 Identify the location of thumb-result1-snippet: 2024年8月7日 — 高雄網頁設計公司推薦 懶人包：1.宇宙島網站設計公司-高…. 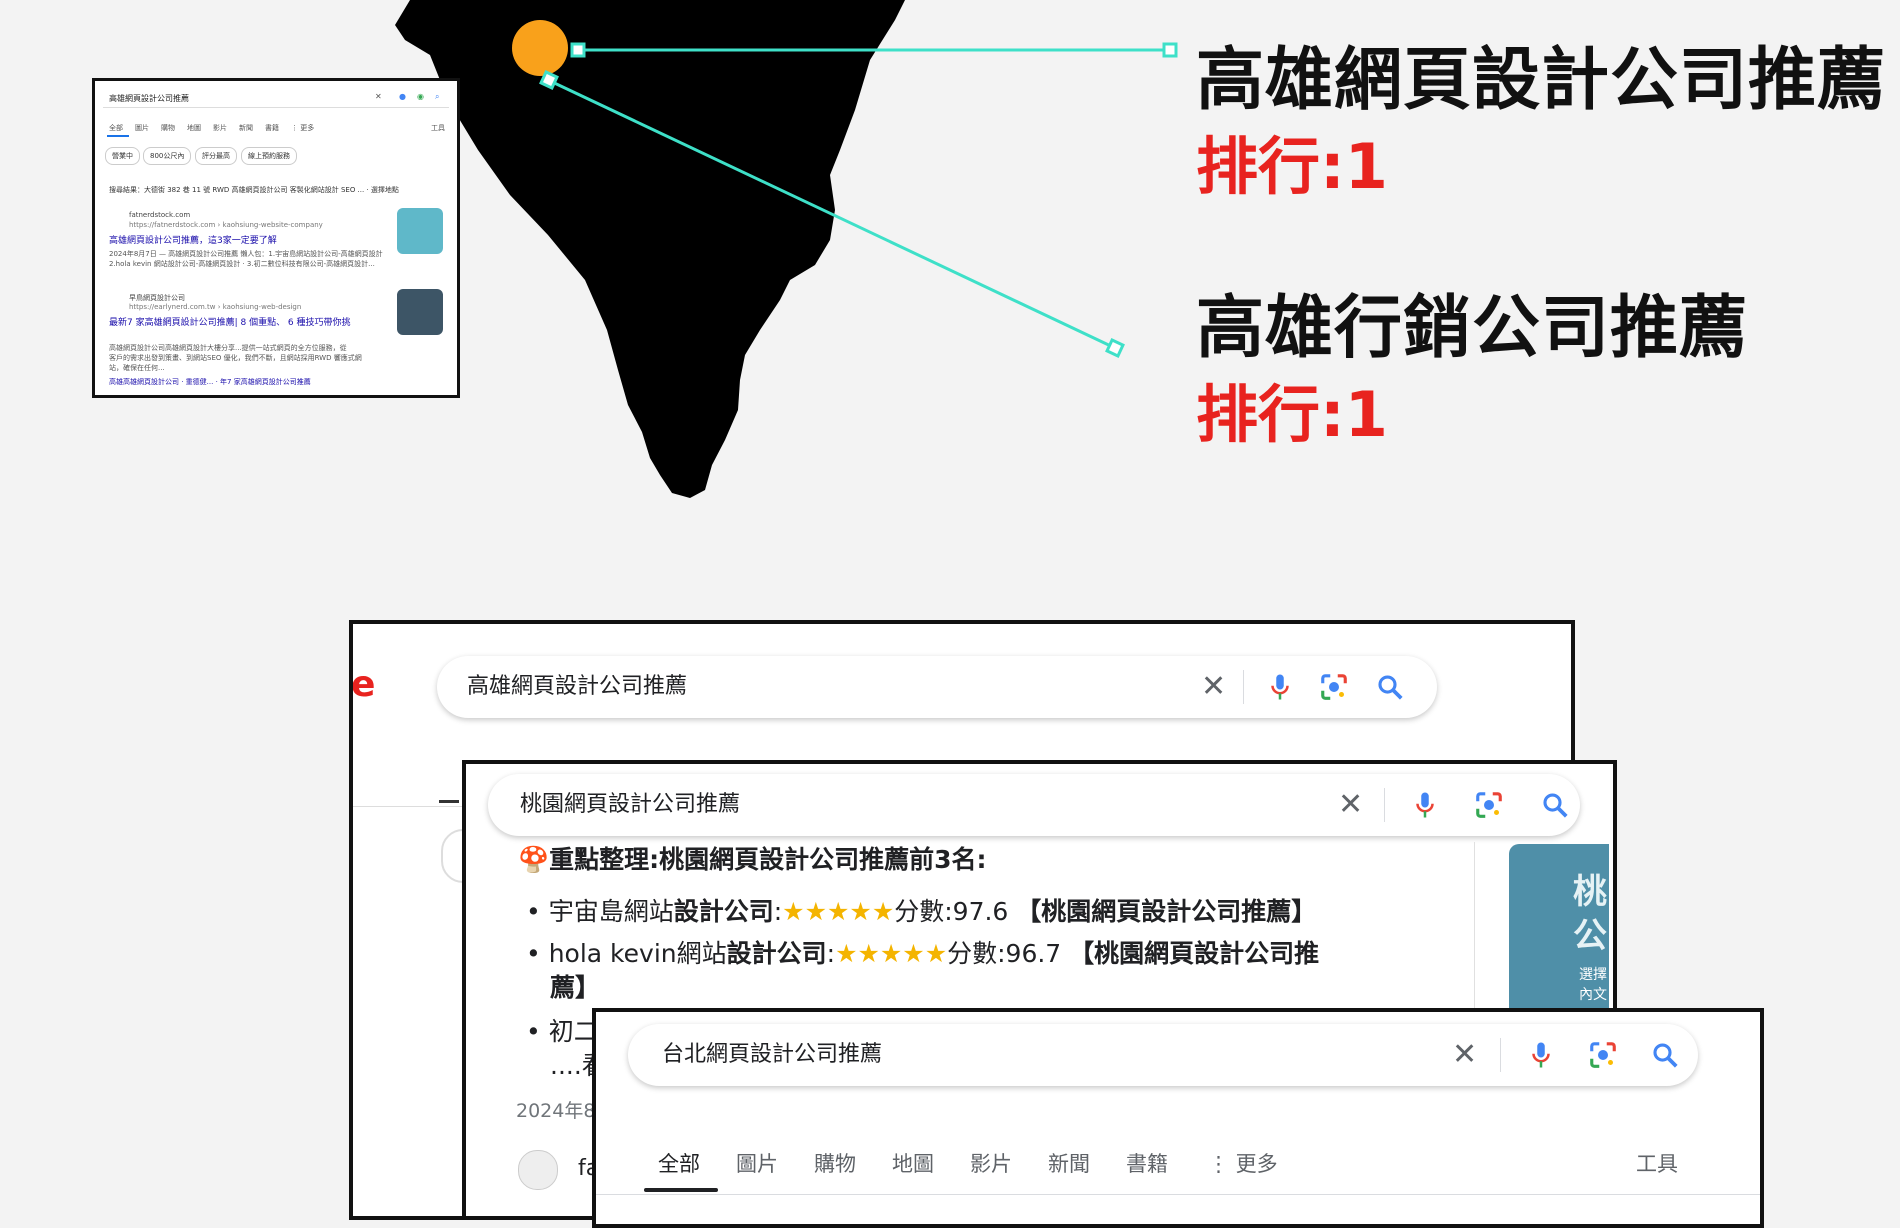
(246, 254).